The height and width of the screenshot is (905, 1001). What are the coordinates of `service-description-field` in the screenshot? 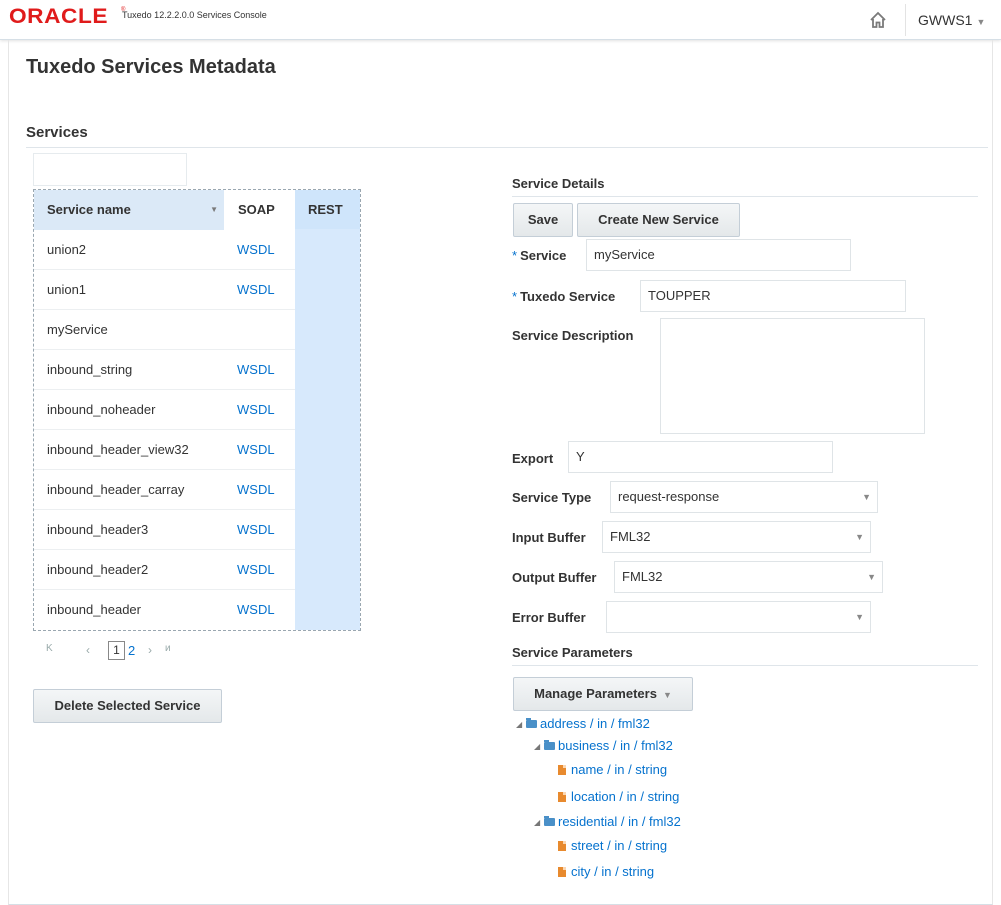 It's located at (792, 376).